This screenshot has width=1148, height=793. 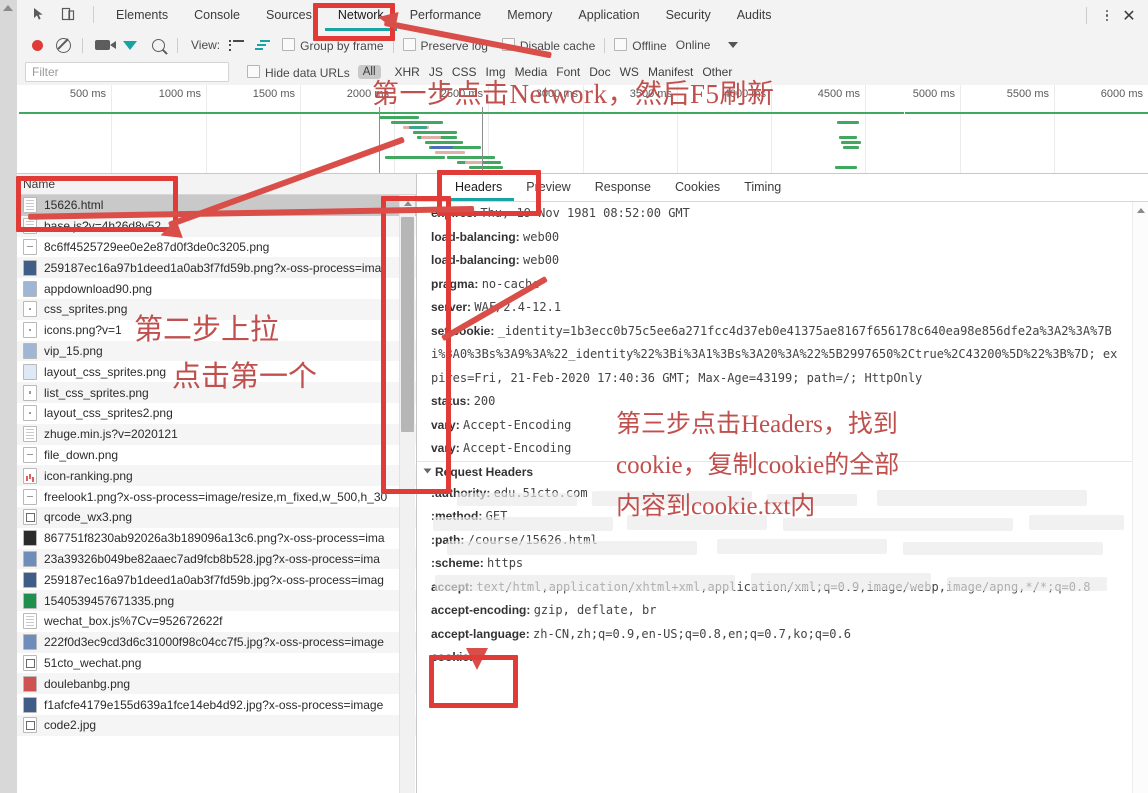 What do you see at coordinates (216, 184) in the screenshot?
I see `request-name-column-header: Name` at bounding box center [216, 184].